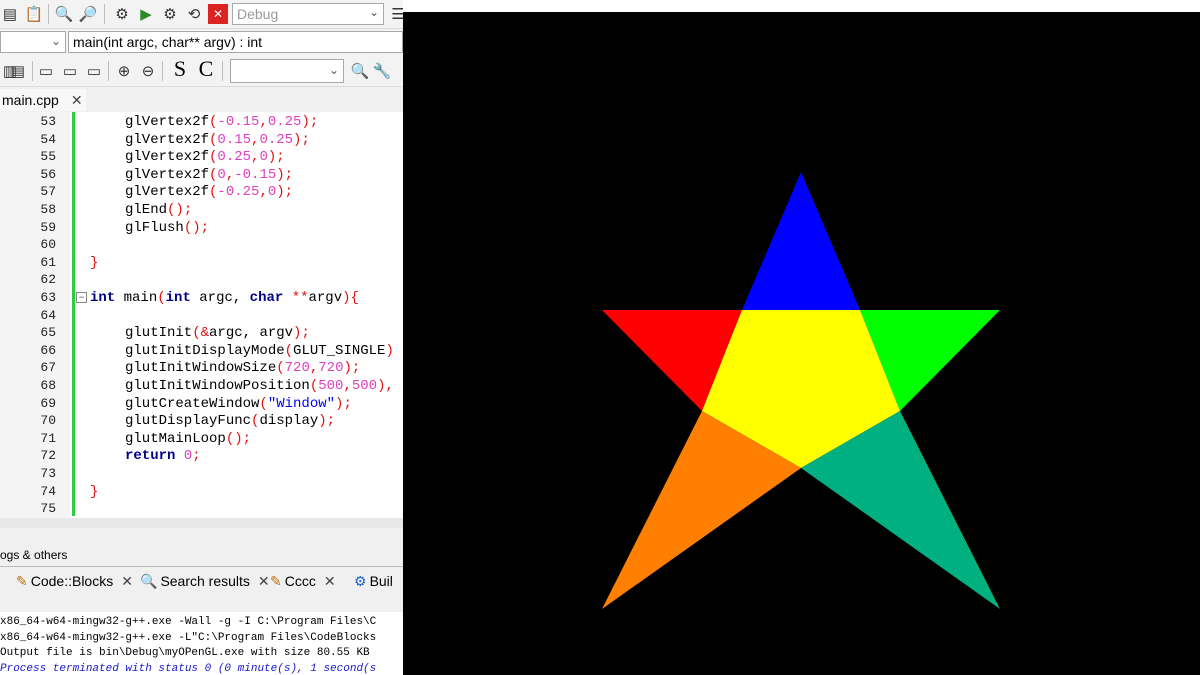  What do you see at coordinates (395, 14) in the screenshot?
I see `list-icon: ☰` at bounding box center [395, 14].